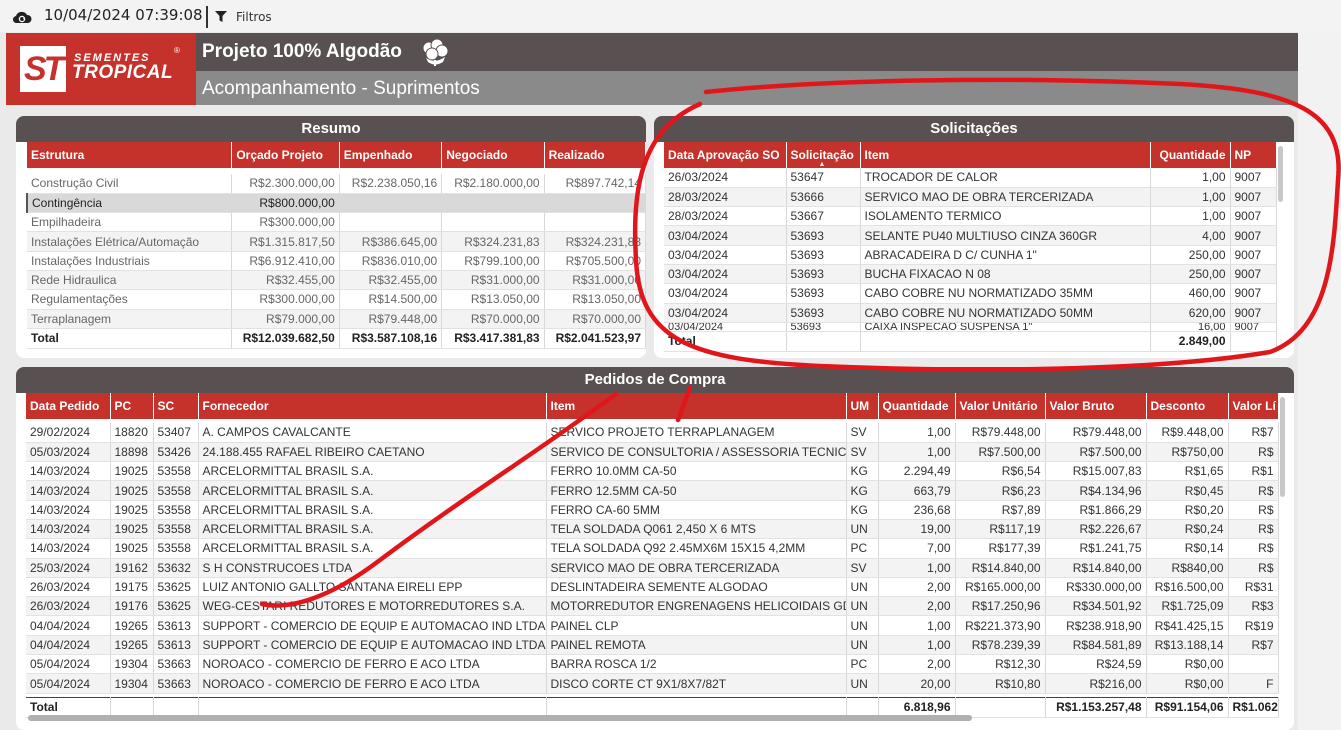  What do you see at coordinates (917, 452) in the screenshot?
I see `table-cell: 1,00` at bounding box center [917, 452].